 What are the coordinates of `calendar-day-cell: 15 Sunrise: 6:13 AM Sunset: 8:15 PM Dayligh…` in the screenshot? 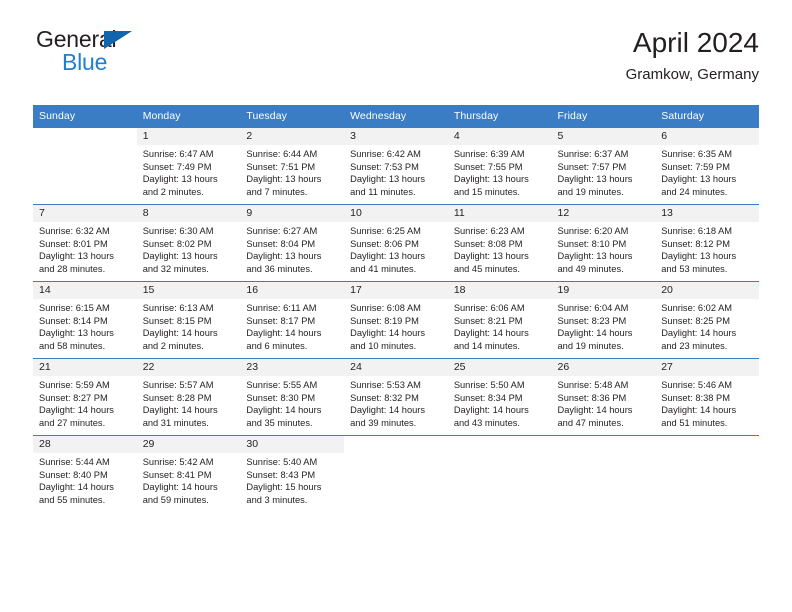 It's located at (188, 320).